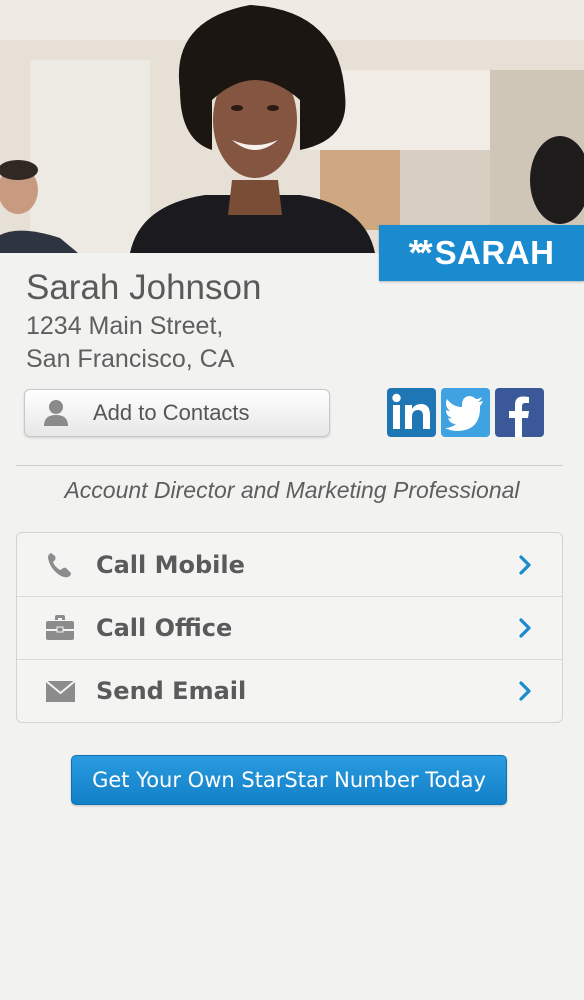 The image size is (584, 1000). What do you see at coordinates (411, 412) in the screenshot?
I see `linkedin-icon` at bounding box center [411, 412].